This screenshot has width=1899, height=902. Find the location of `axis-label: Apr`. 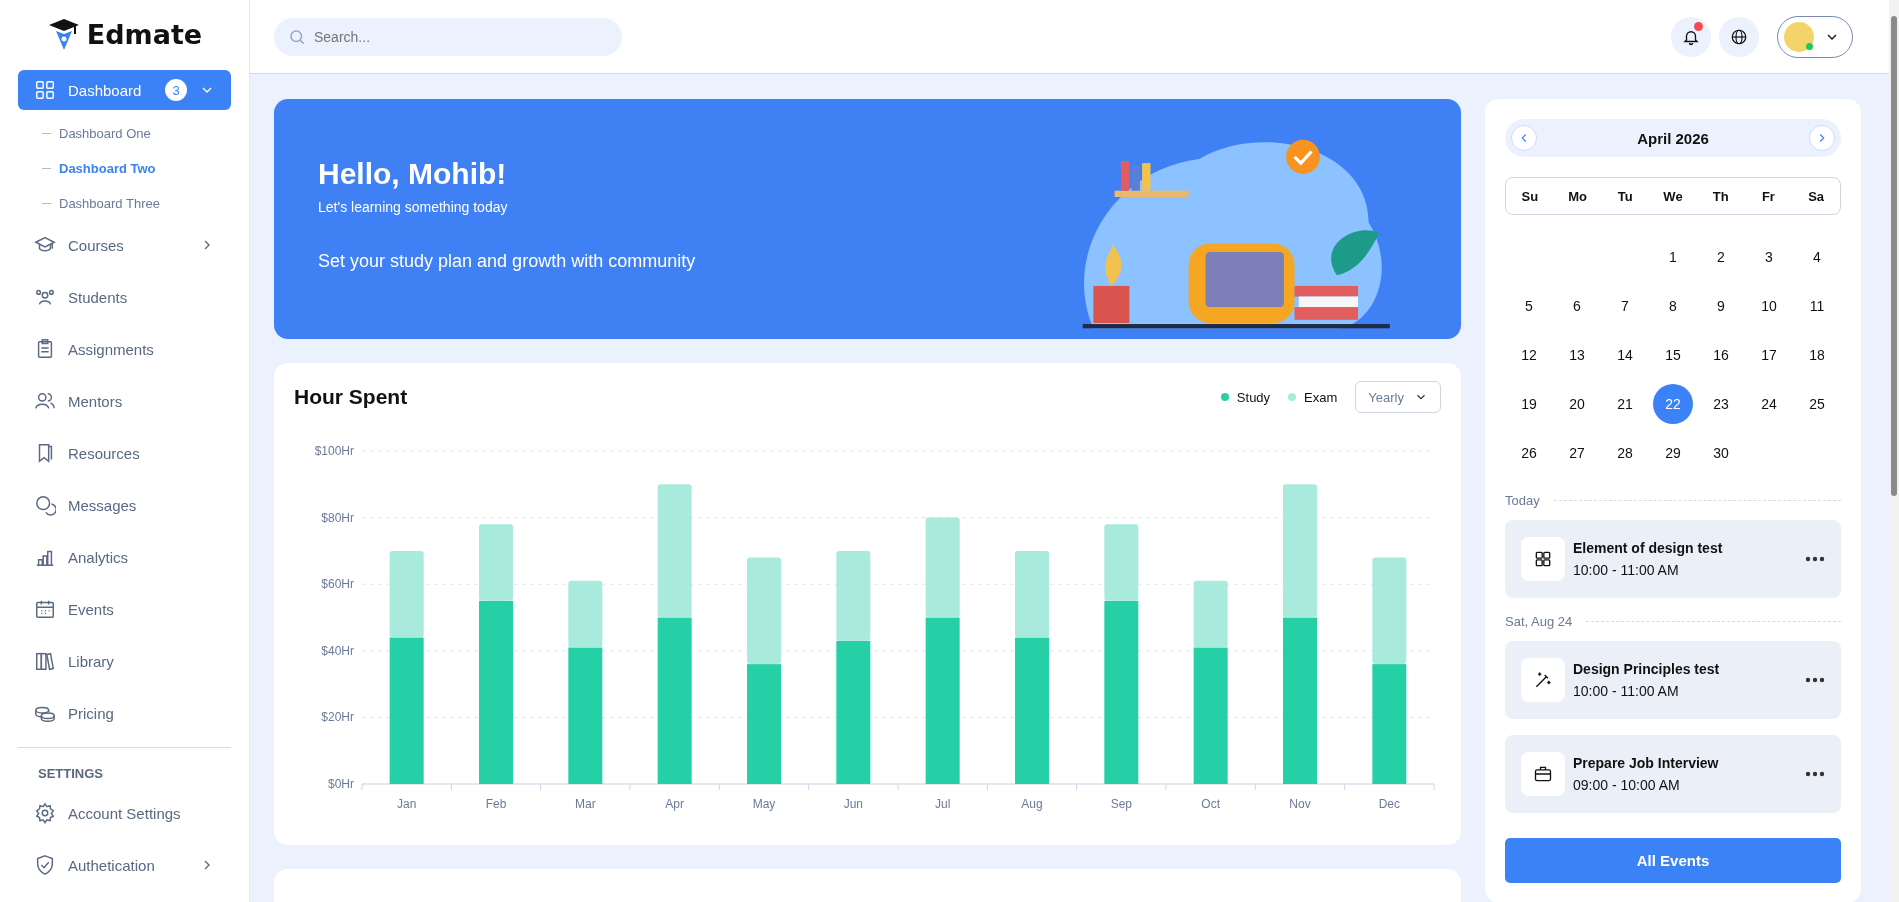

axis-label: Apr is located at coordinates (674, 804).